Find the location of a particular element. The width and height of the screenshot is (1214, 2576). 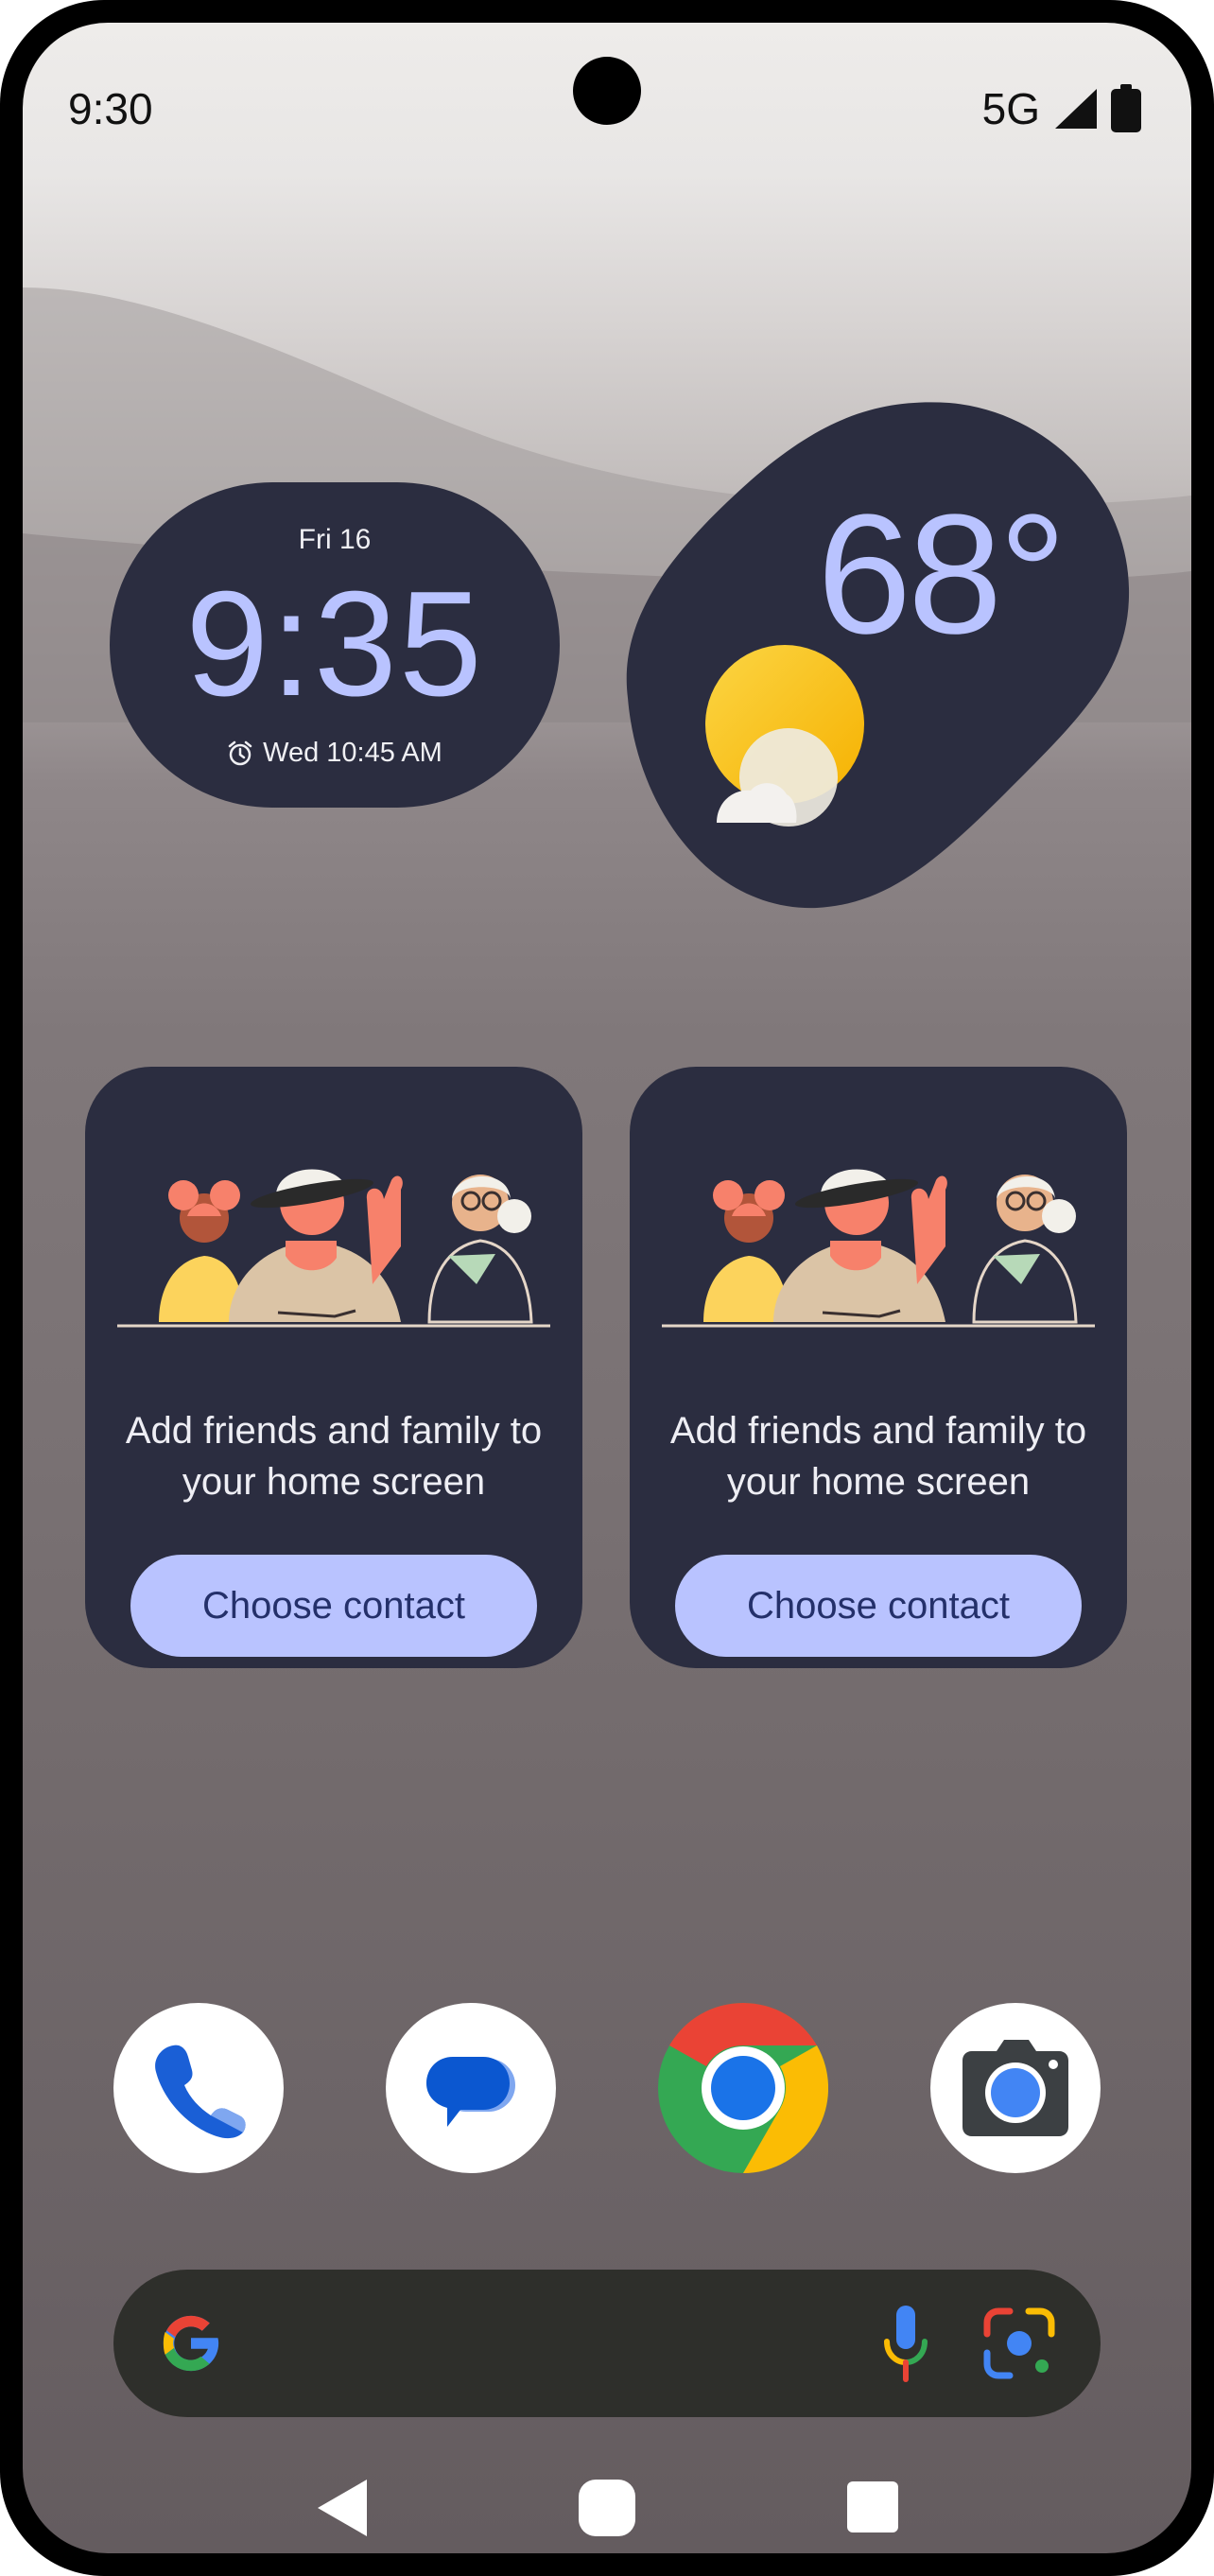

camera-app-icon is located at coordinates (1015, 2088).